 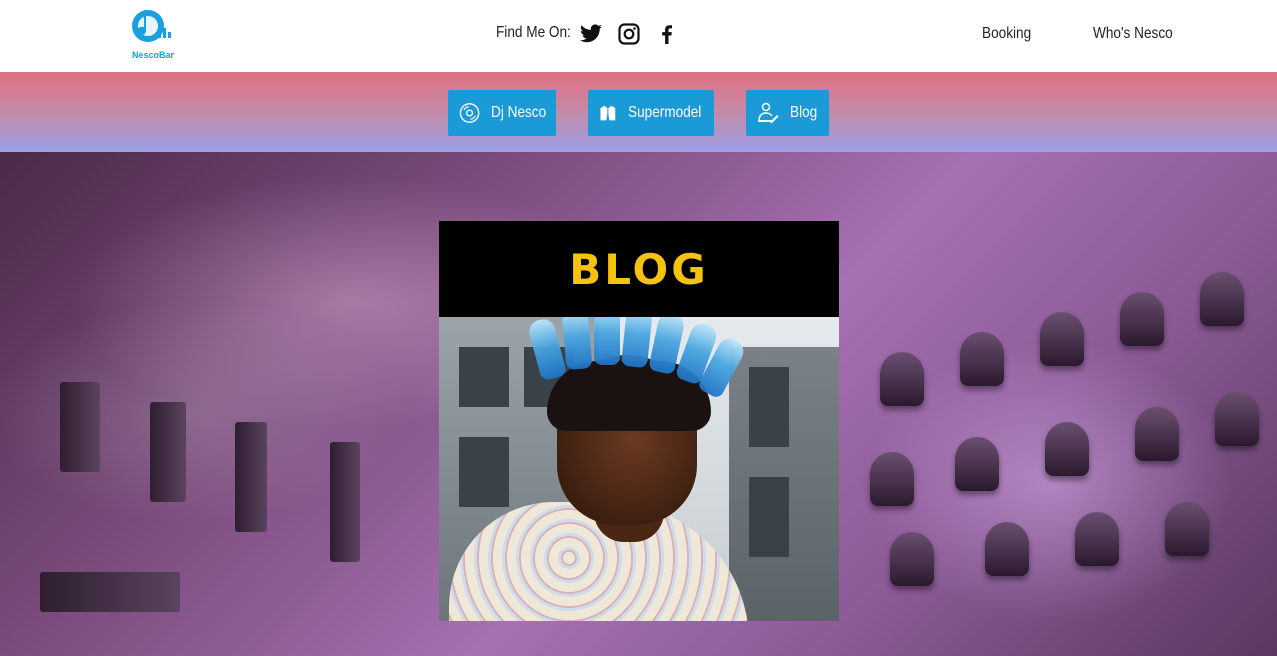 I want to click on twitter-icon, so click(x=591, y=34).